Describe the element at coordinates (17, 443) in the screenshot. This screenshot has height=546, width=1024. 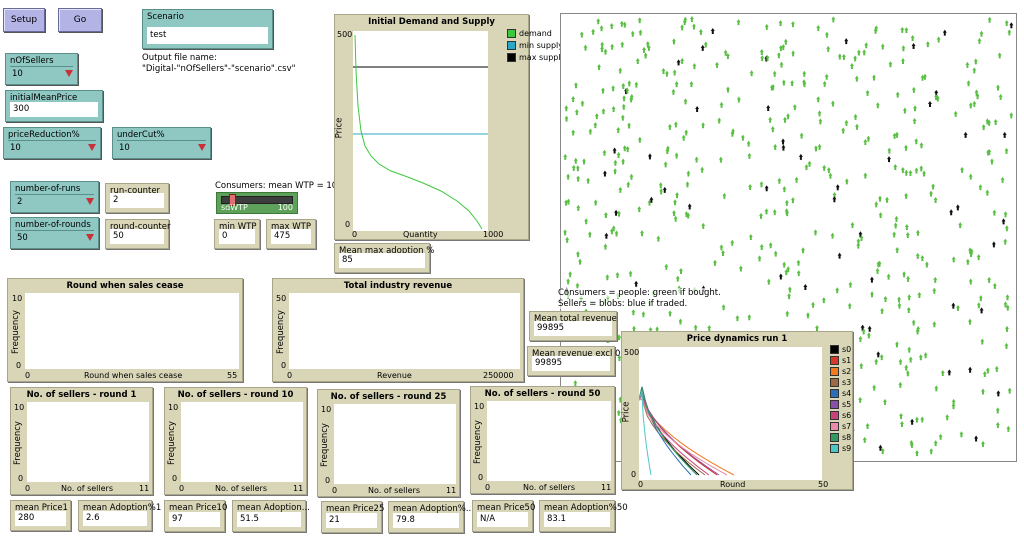
I see `y-axis-label: Frequency` at that location.